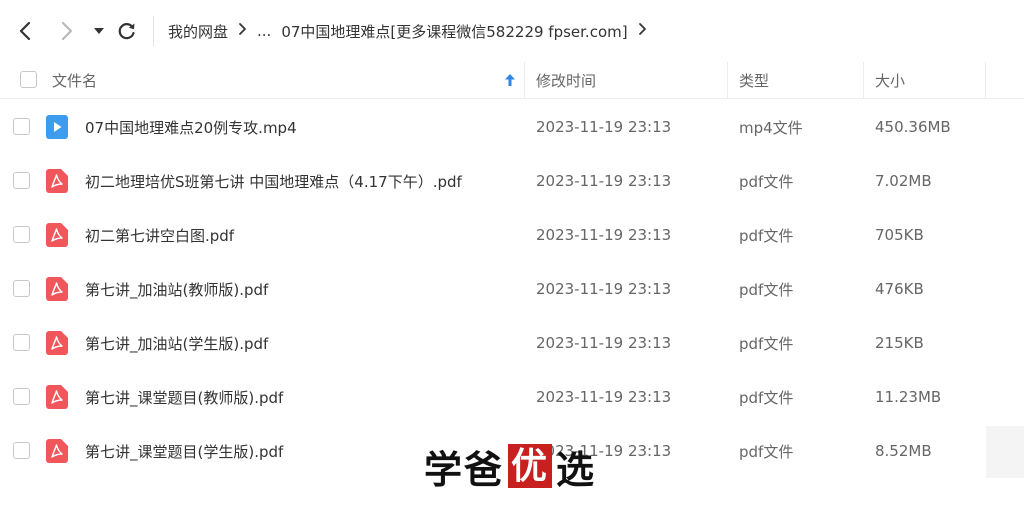 This screenshot has width=1024, height=525. I want to click on refresh-button, so click(127, 31).